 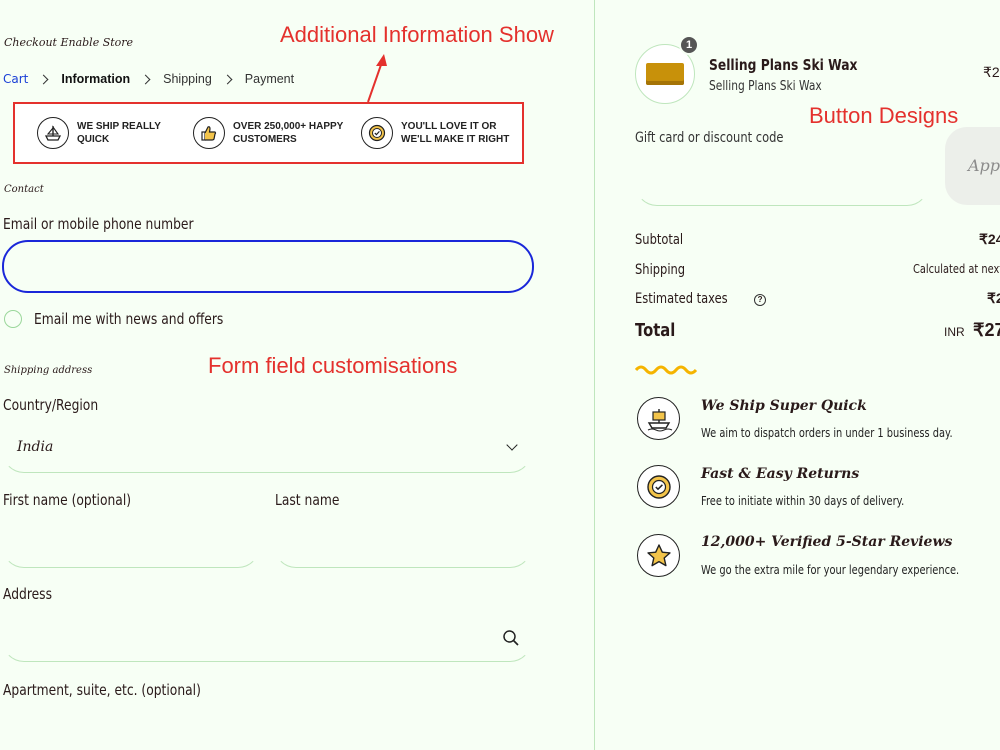 What do you see at coordinates (69, 42) in the screenshot?
I see `store-name: Checkout Enable Store` at bounding box center [69, 42].